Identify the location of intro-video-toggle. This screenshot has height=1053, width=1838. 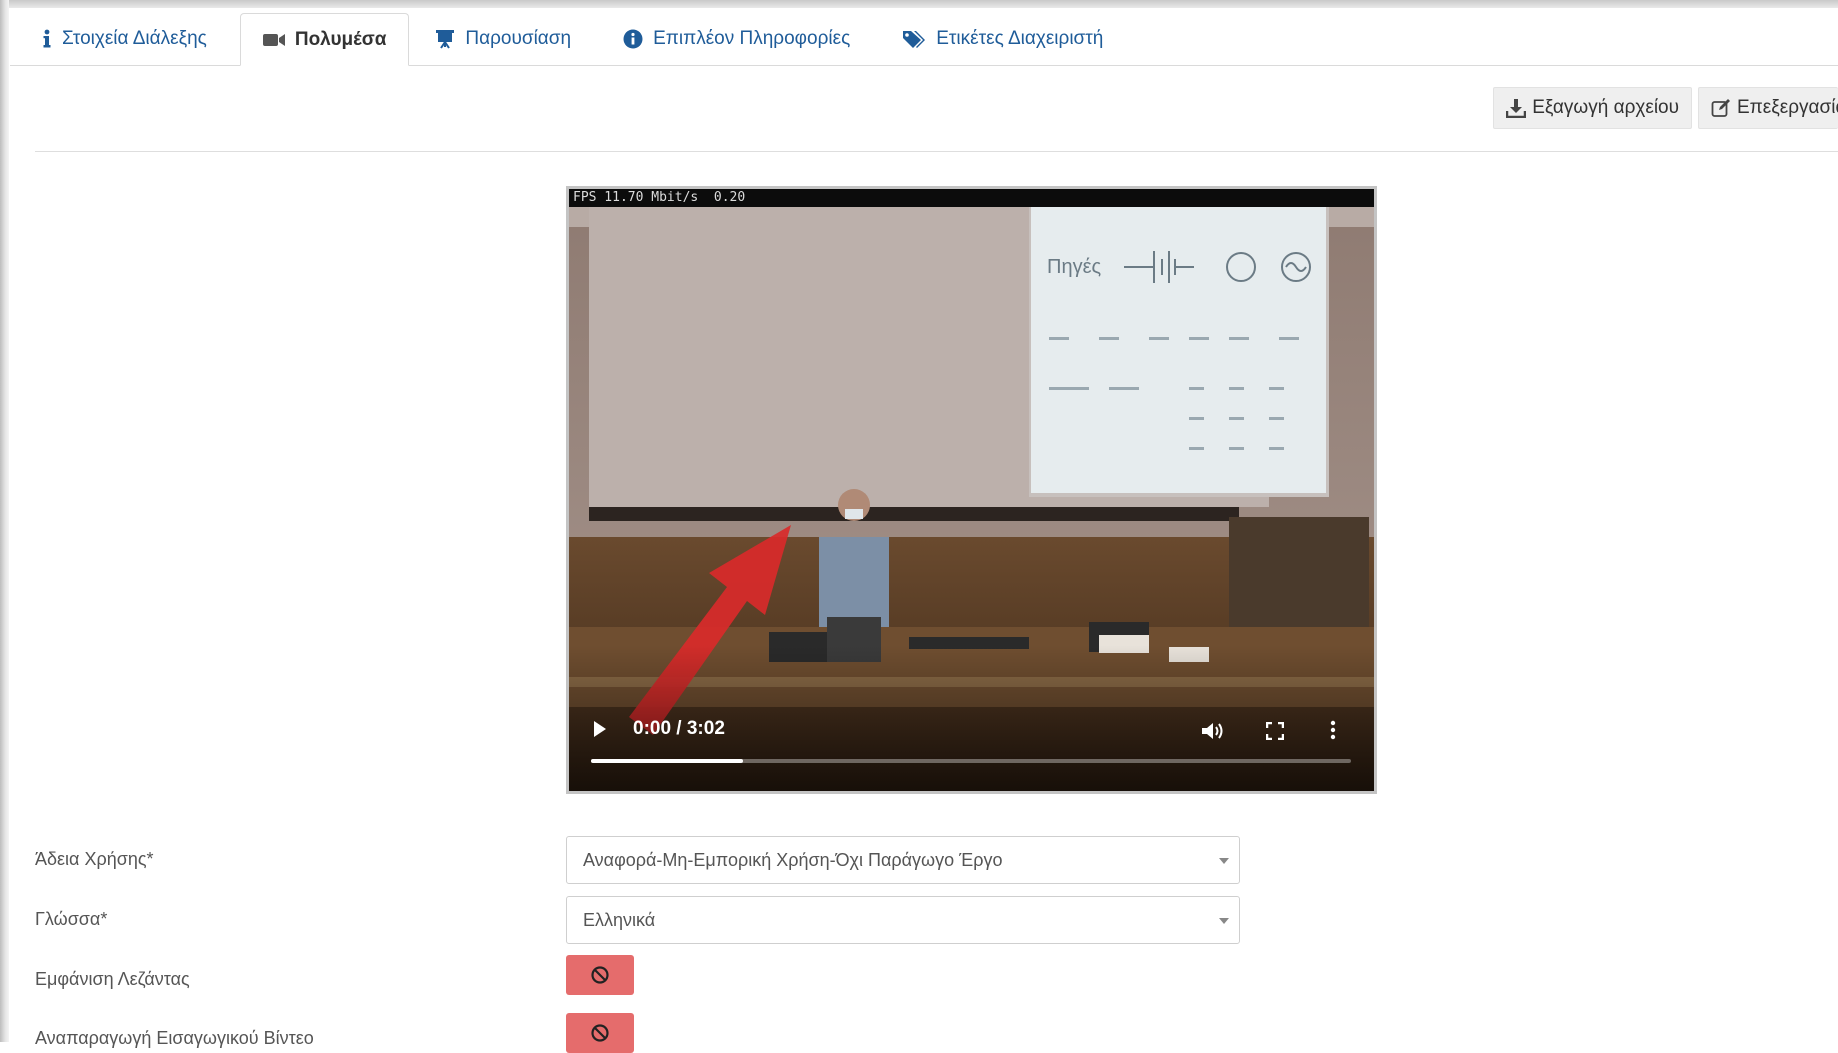
(600, 1033).